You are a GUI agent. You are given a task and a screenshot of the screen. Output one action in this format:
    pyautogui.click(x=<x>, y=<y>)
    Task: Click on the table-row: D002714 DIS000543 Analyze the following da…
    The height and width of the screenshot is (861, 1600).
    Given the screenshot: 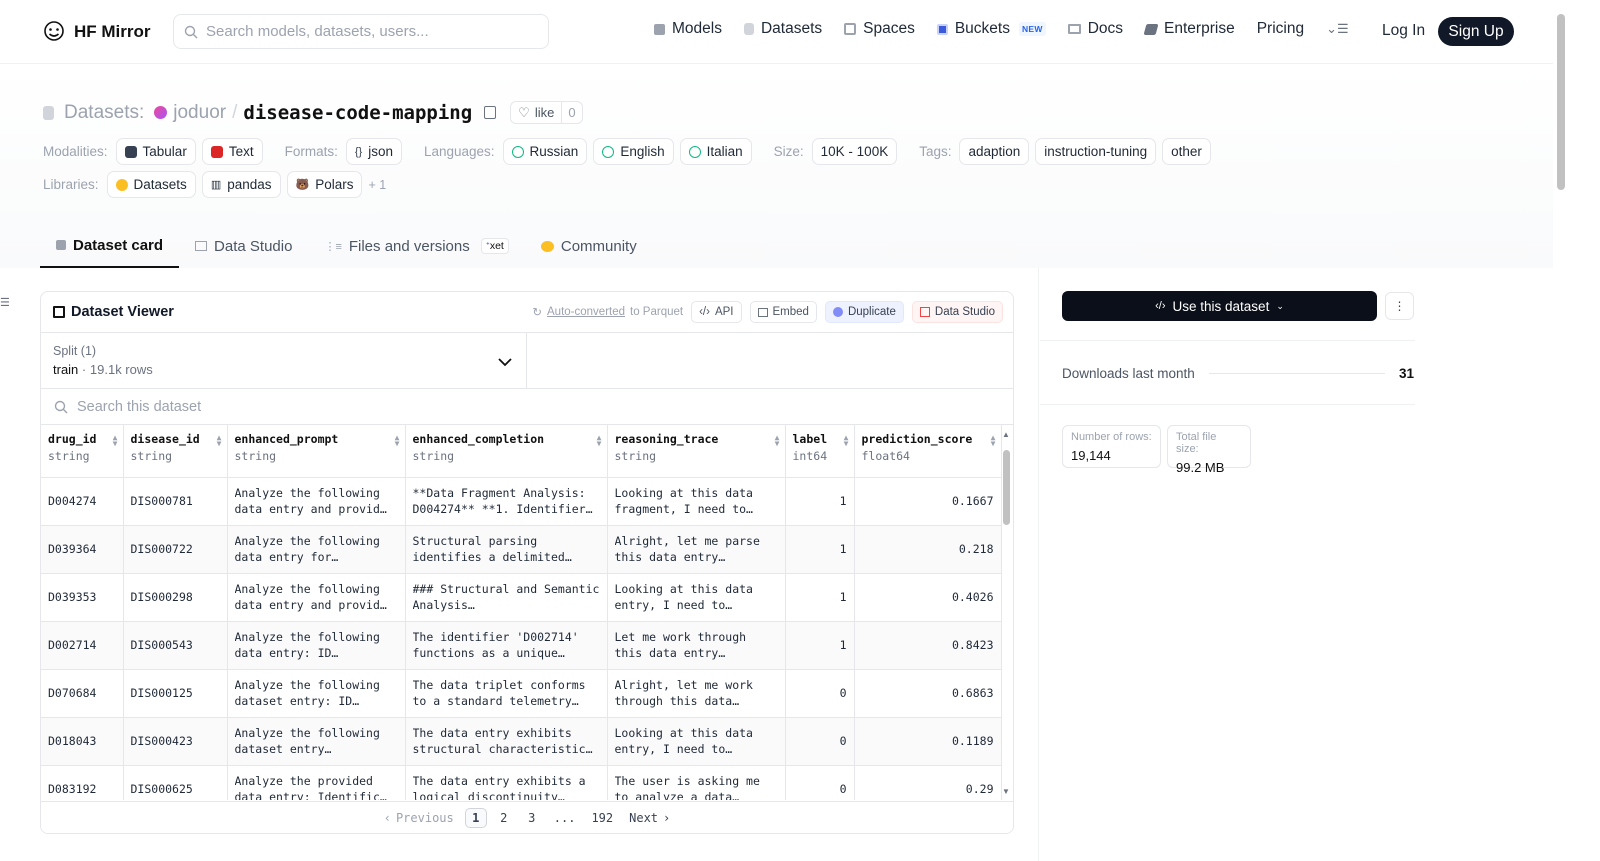 What is the action you would take?
    pyautogui.click(x=521, y=645)
    